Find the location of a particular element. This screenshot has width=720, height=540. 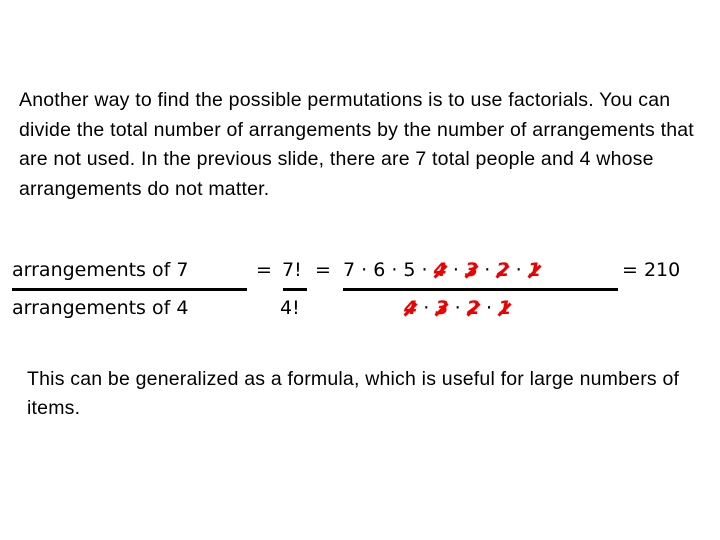

product-bar is located at coordinates (480, 289).